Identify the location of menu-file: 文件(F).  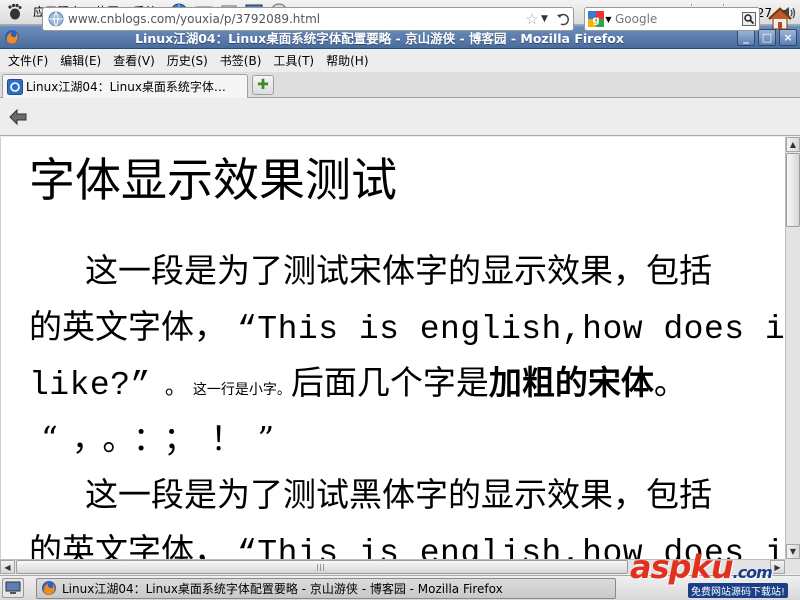
(28, 60).